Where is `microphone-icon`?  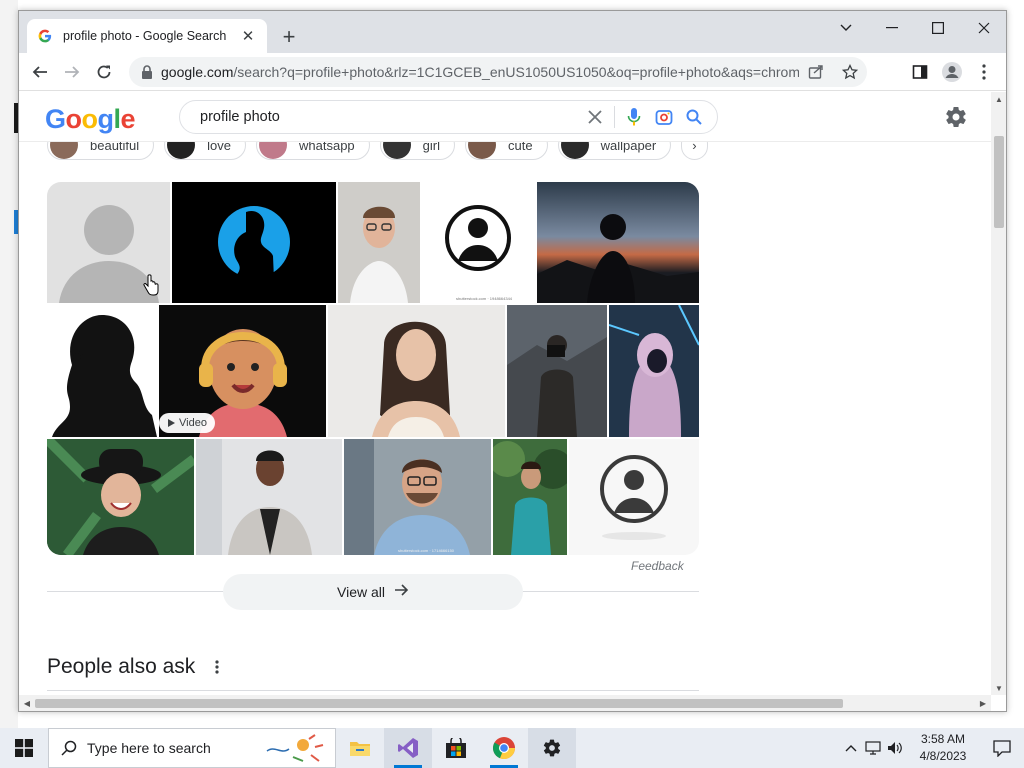
microphone-icon is located at coordinates (634, 117).